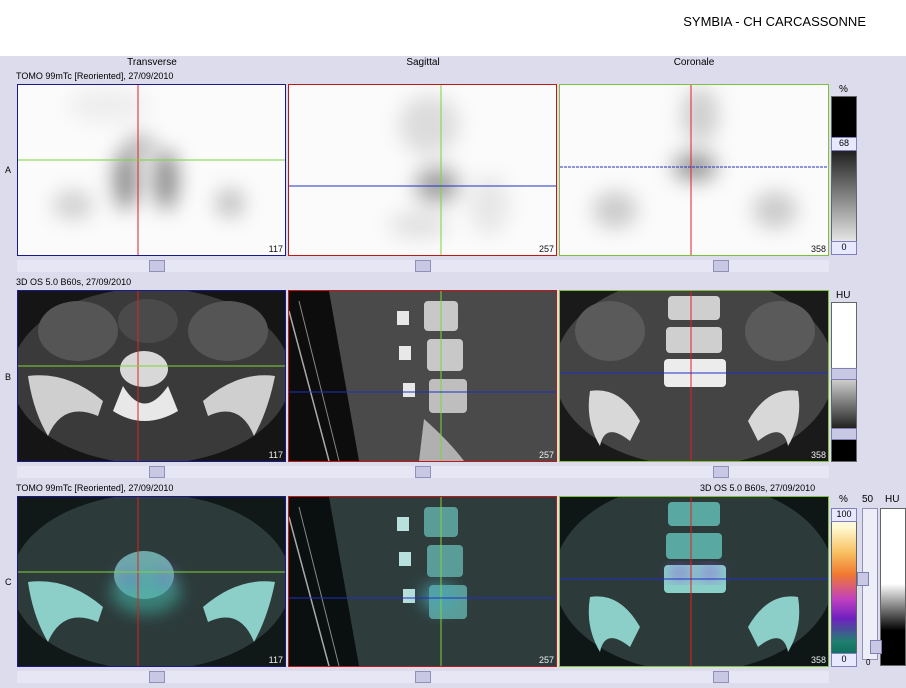 This screenshot has width=906, height=688. I want to click on row-c-coronal-slice-number: 358, so click(818, 660).